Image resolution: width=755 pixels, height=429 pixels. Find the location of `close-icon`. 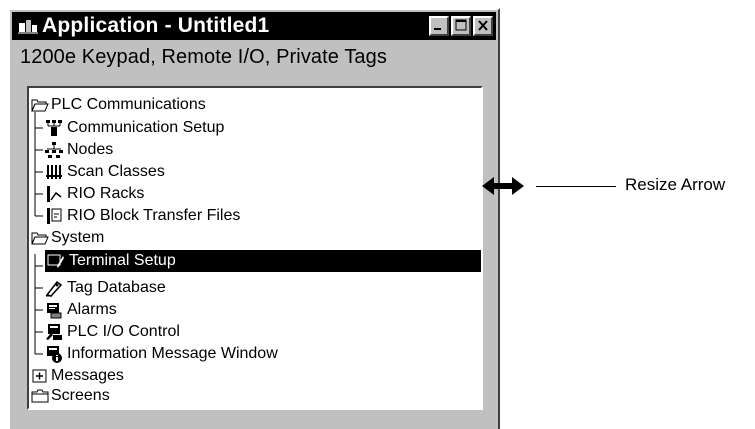

close-icon is located at coordinates (483, 25).